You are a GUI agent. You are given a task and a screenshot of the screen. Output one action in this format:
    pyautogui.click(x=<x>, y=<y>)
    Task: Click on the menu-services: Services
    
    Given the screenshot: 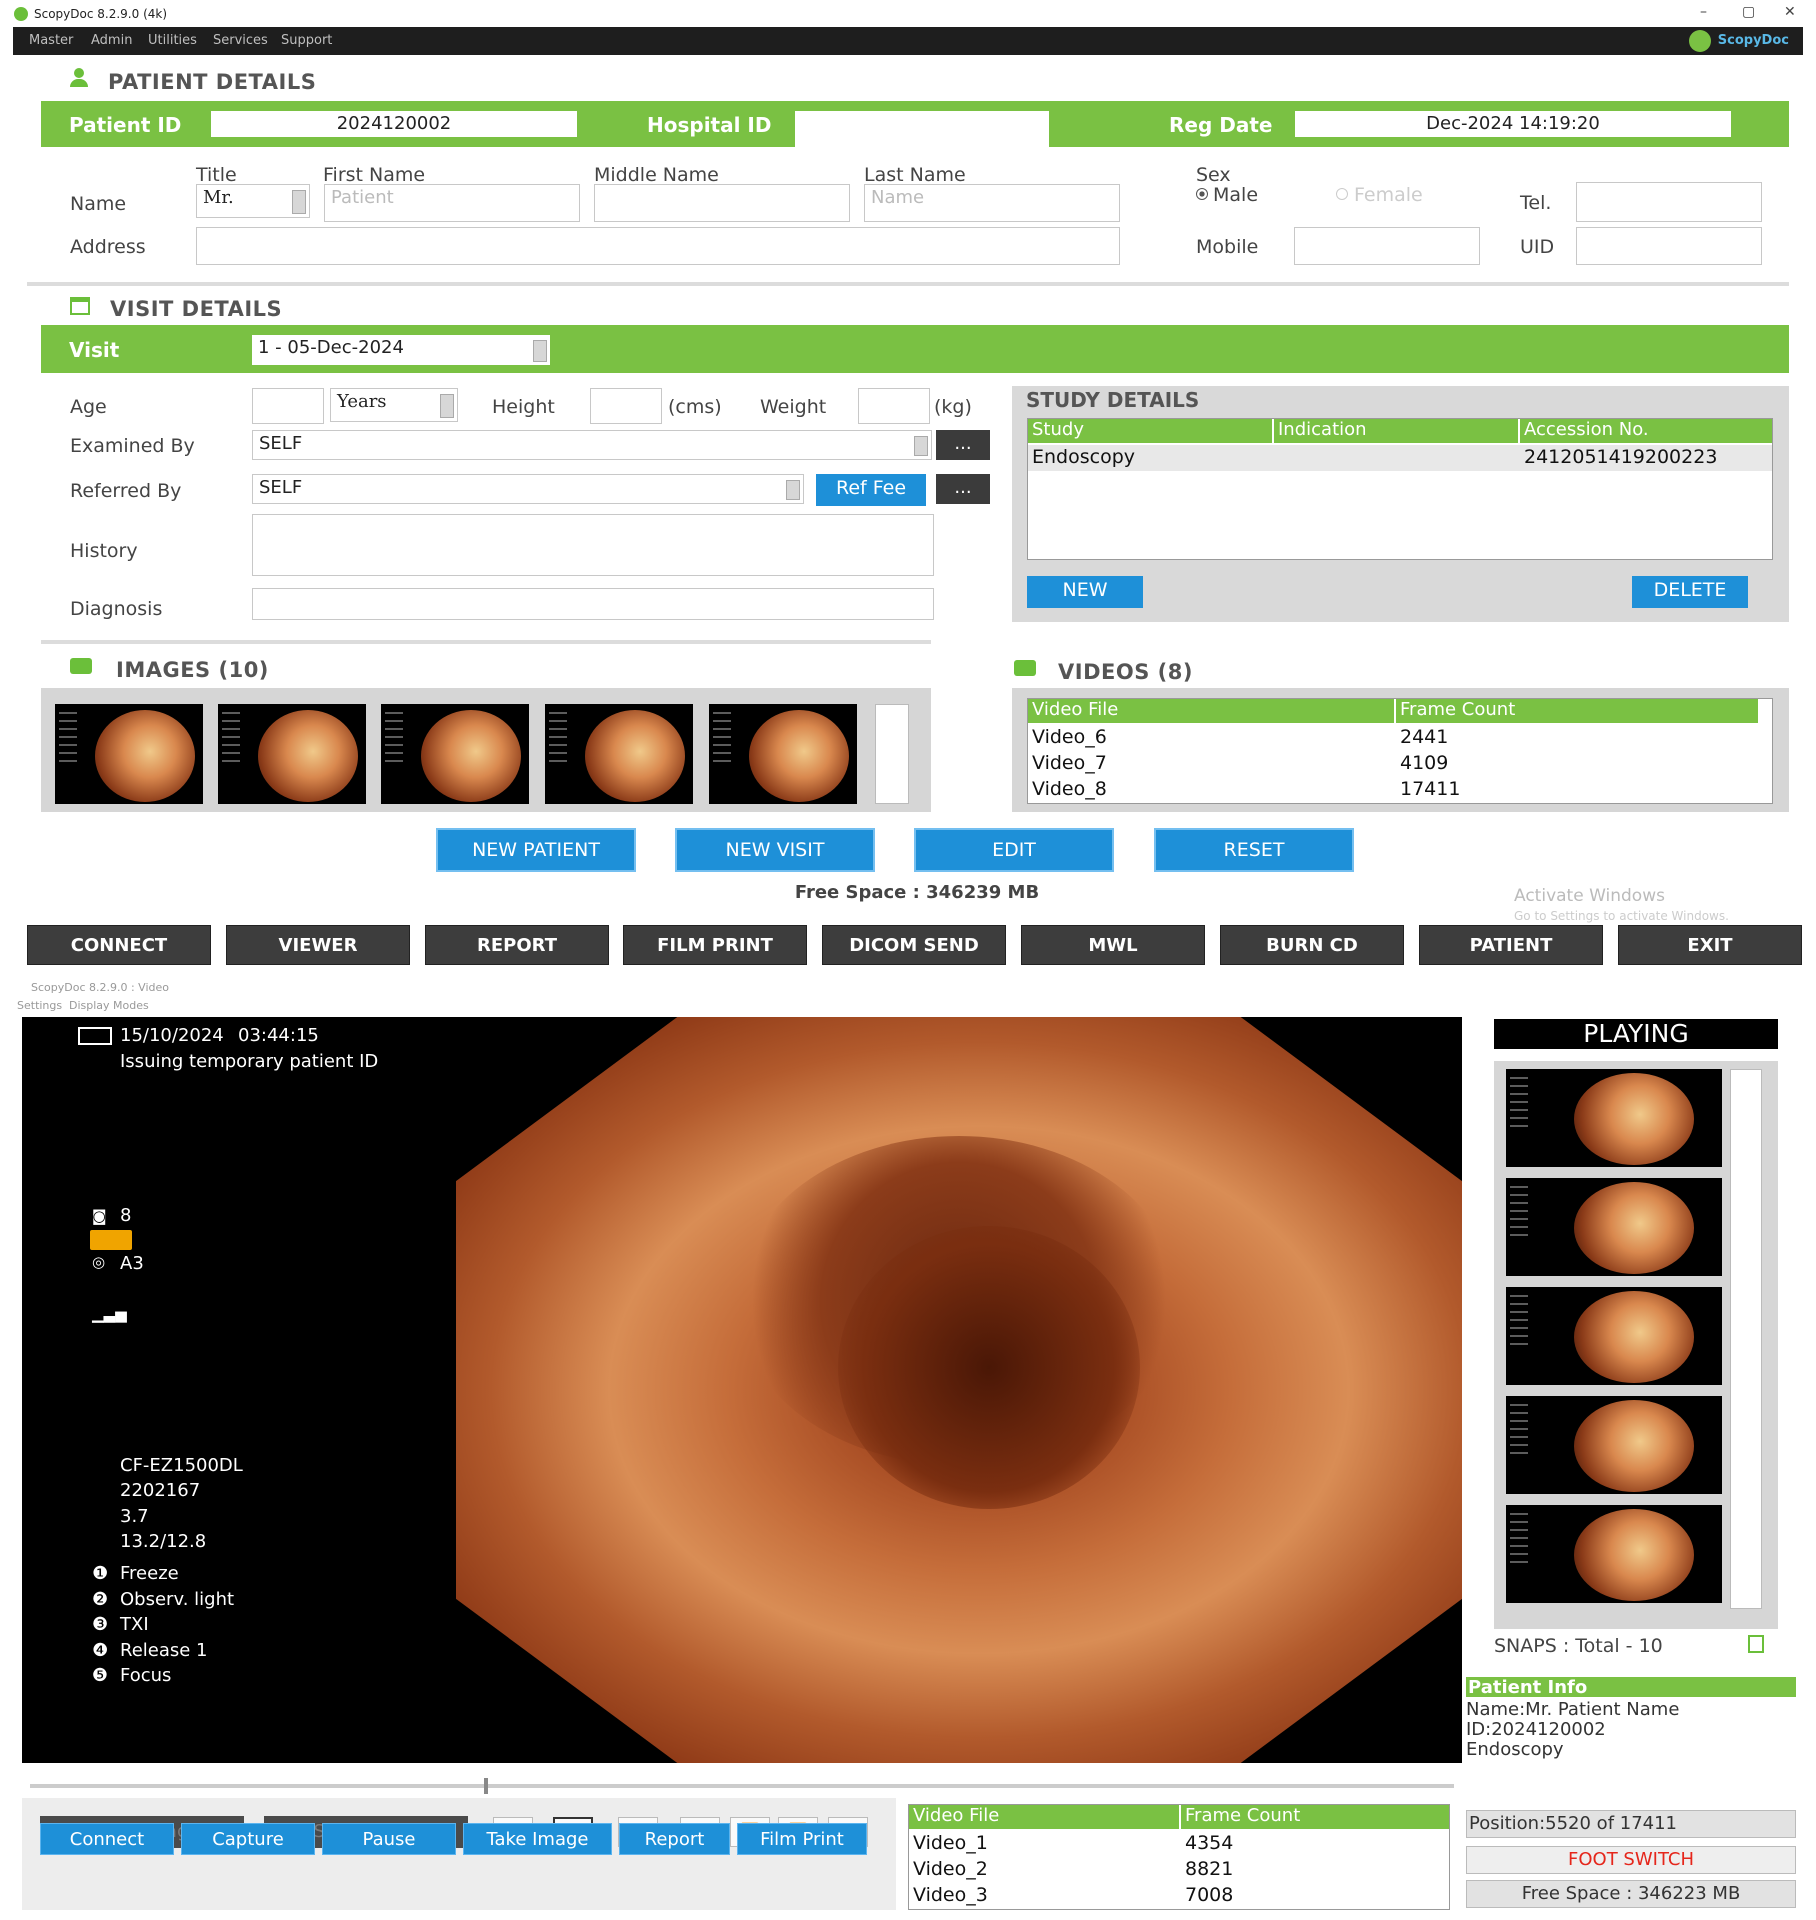 What is the action you would take?
    pyautogui.click(x=240, y=40)
    